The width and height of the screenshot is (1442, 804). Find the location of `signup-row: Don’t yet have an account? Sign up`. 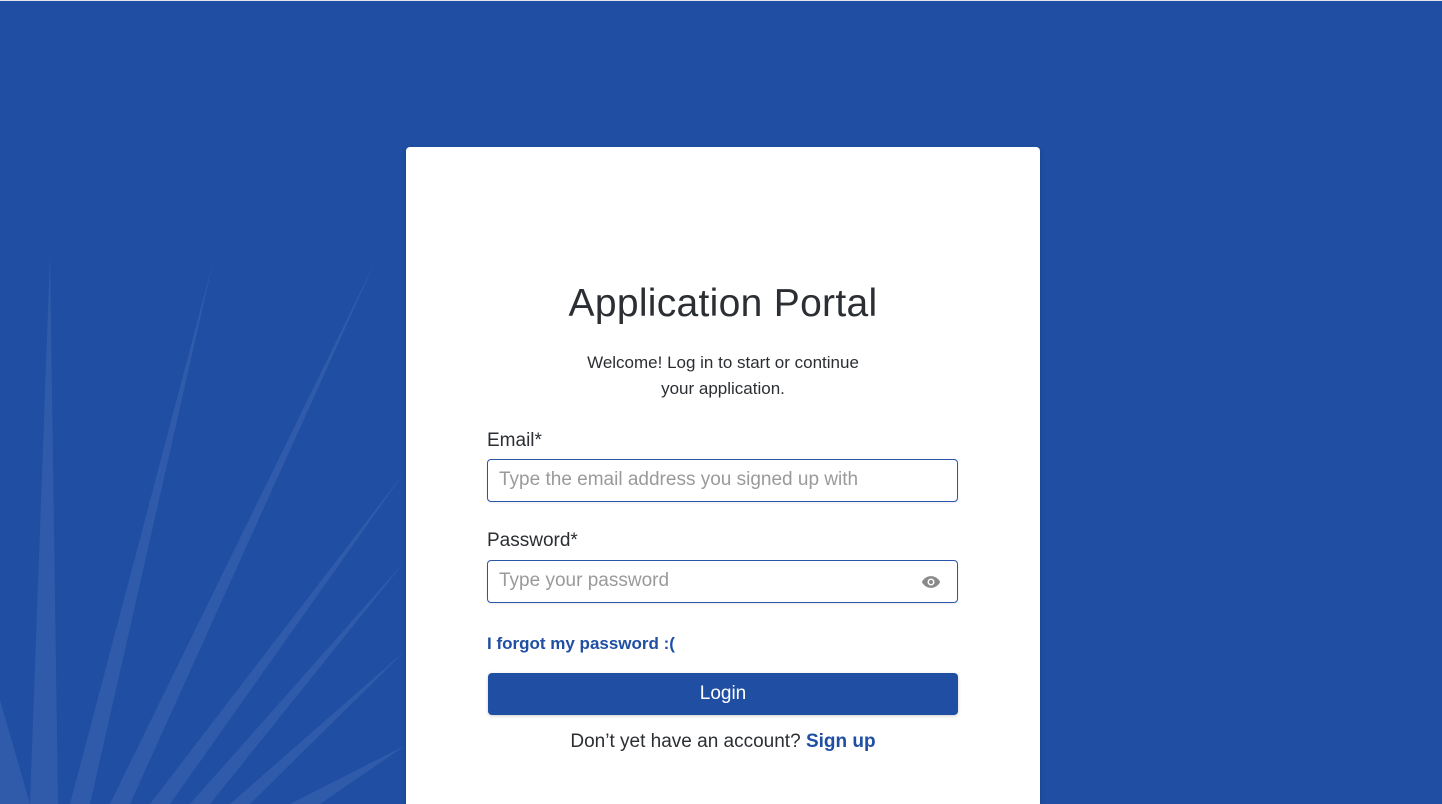

signup-row: Don’t yet have an account? Sign up is located at coordinates (723, 742).